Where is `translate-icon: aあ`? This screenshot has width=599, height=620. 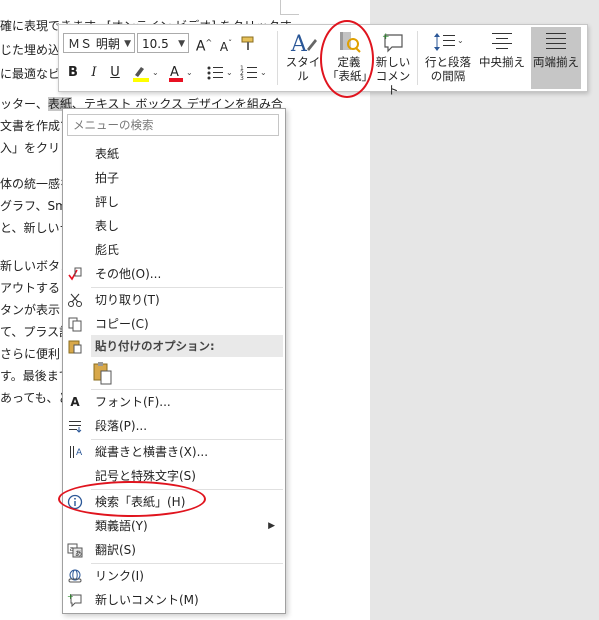 translate-icon: aあ is located at coordinates (75, 550).